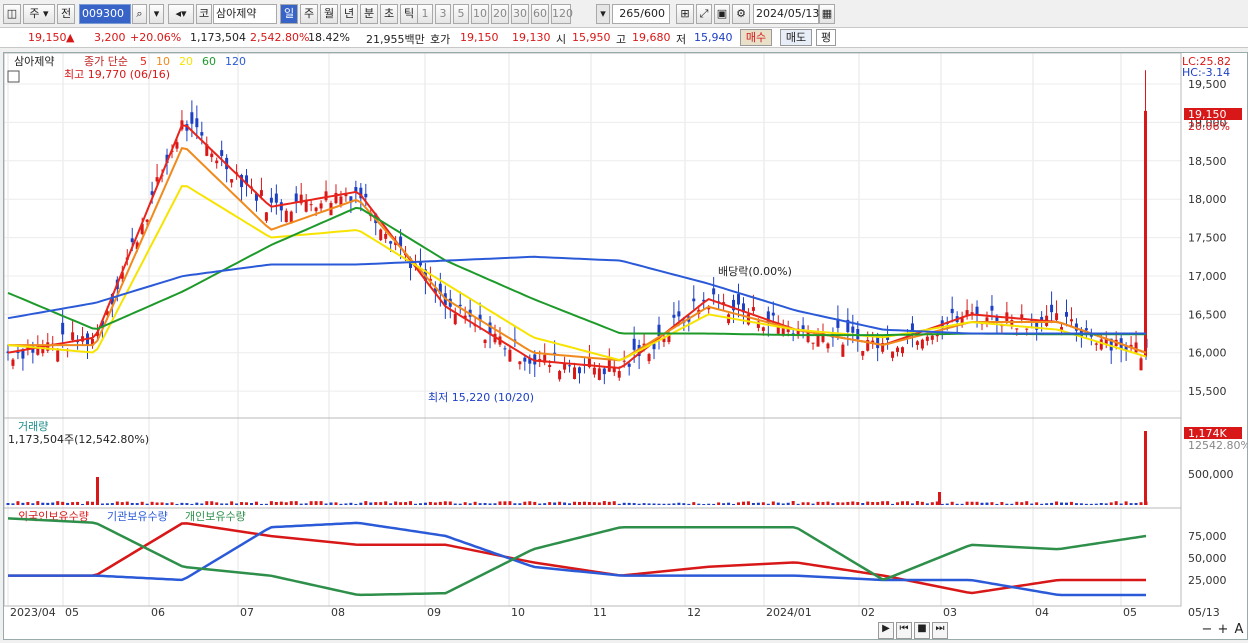  Describe the element at coordinates (1223, 630) in the screenshot. I see `zoom-button: +` at that location.